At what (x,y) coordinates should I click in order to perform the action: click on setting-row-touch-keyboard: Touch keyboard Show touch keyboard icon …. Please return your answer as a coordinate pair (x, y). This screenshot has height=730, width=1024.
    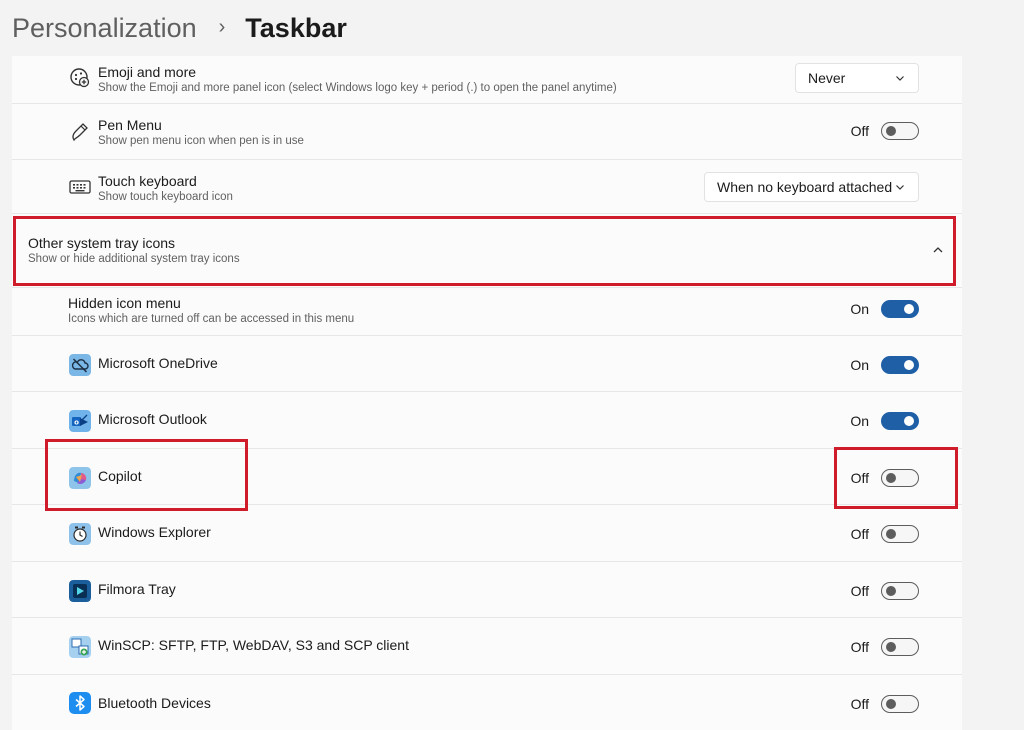
    Looking at the image, I should click on (487, 187).